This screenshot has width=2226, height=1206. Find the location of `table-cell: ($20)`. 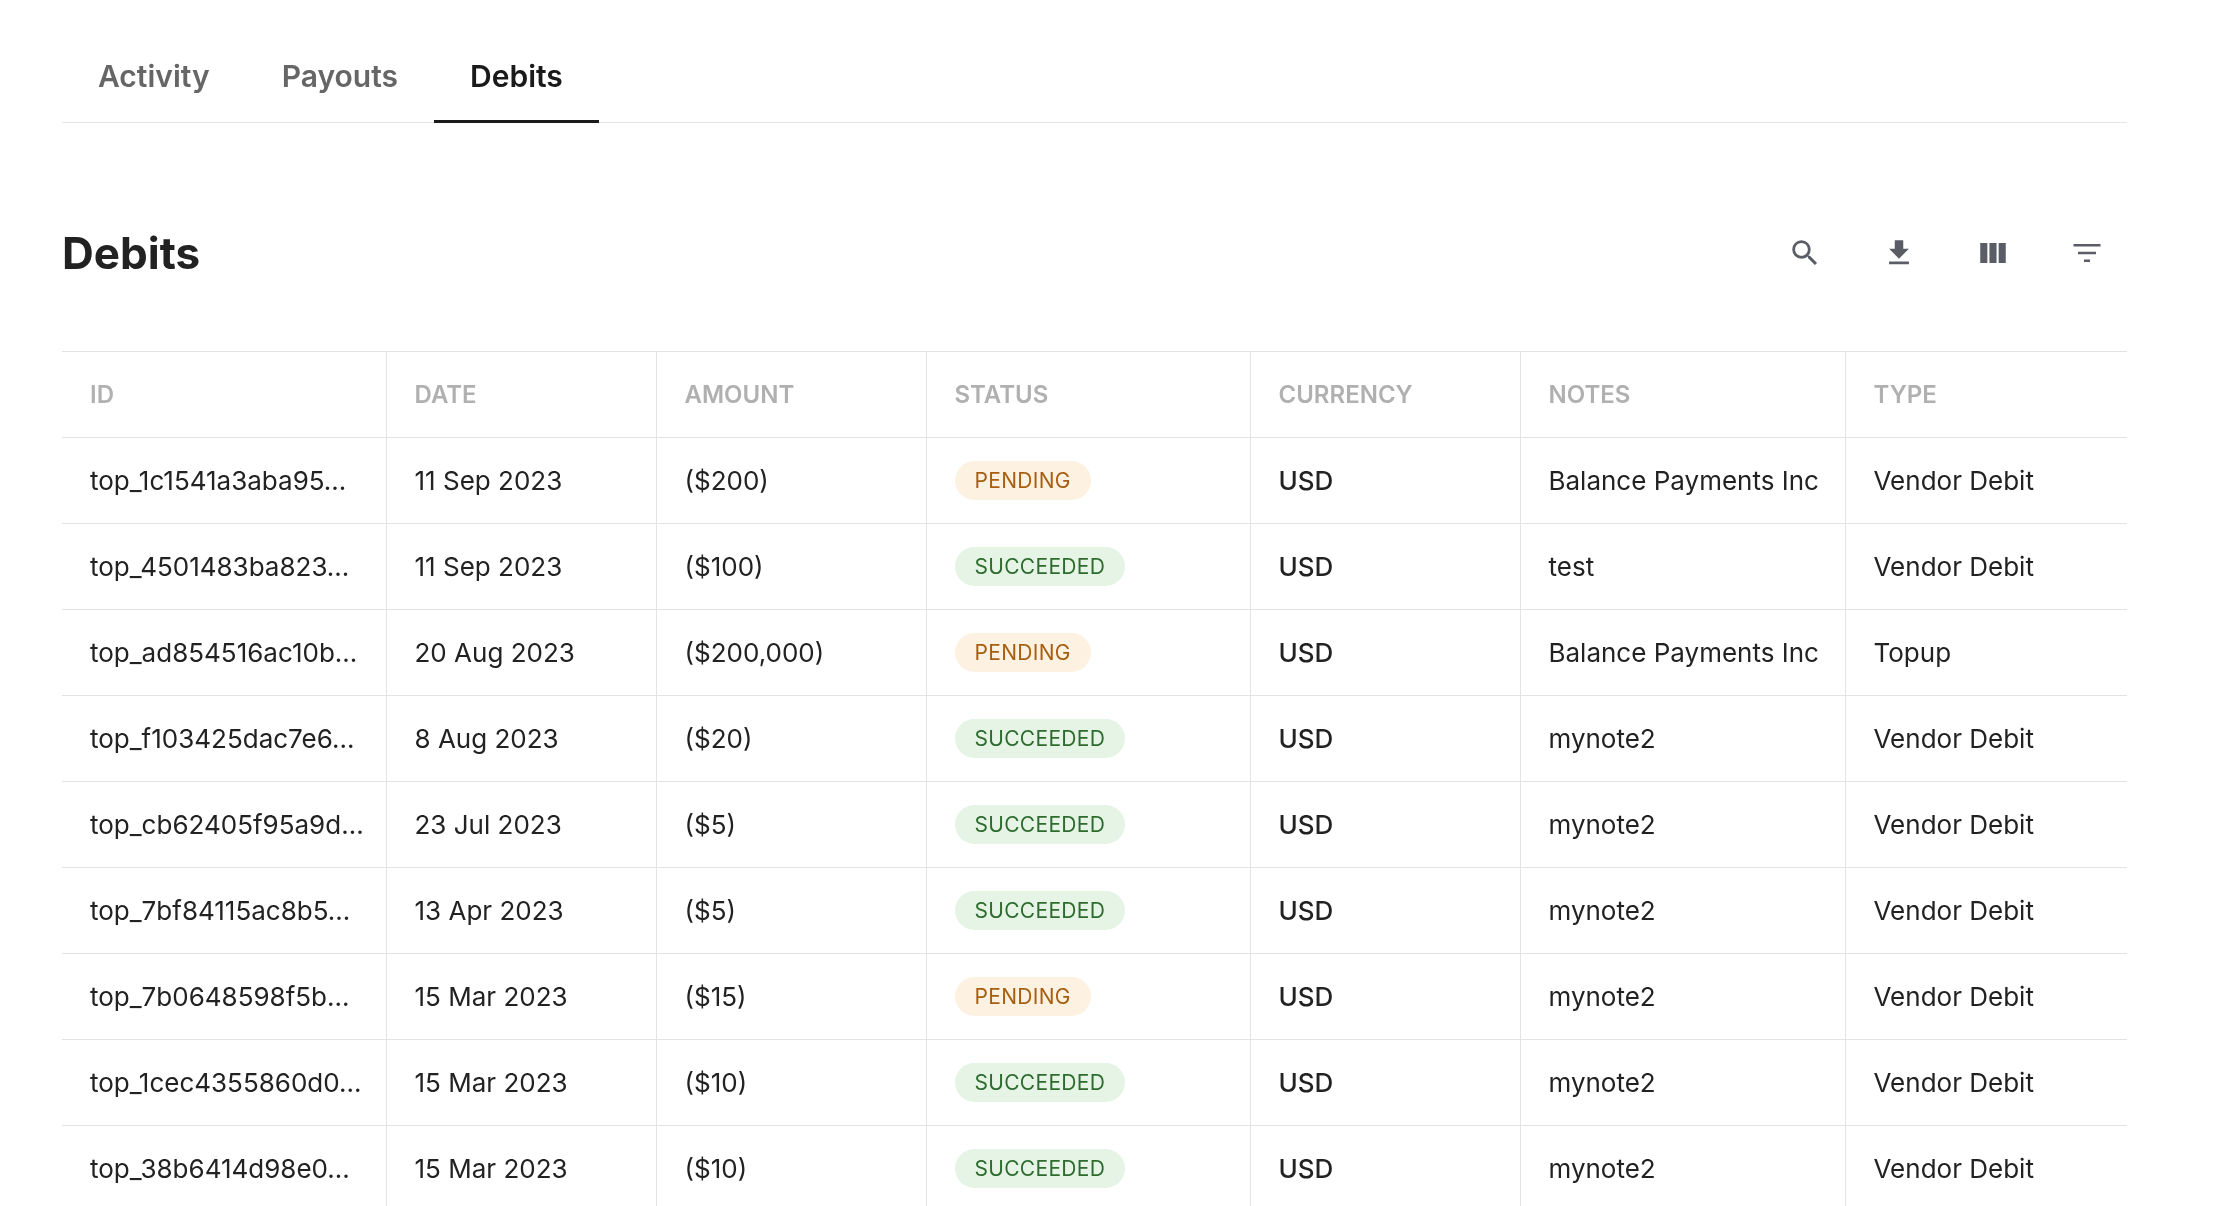

table-cell: ($20) is located at coordinates (791, 738).